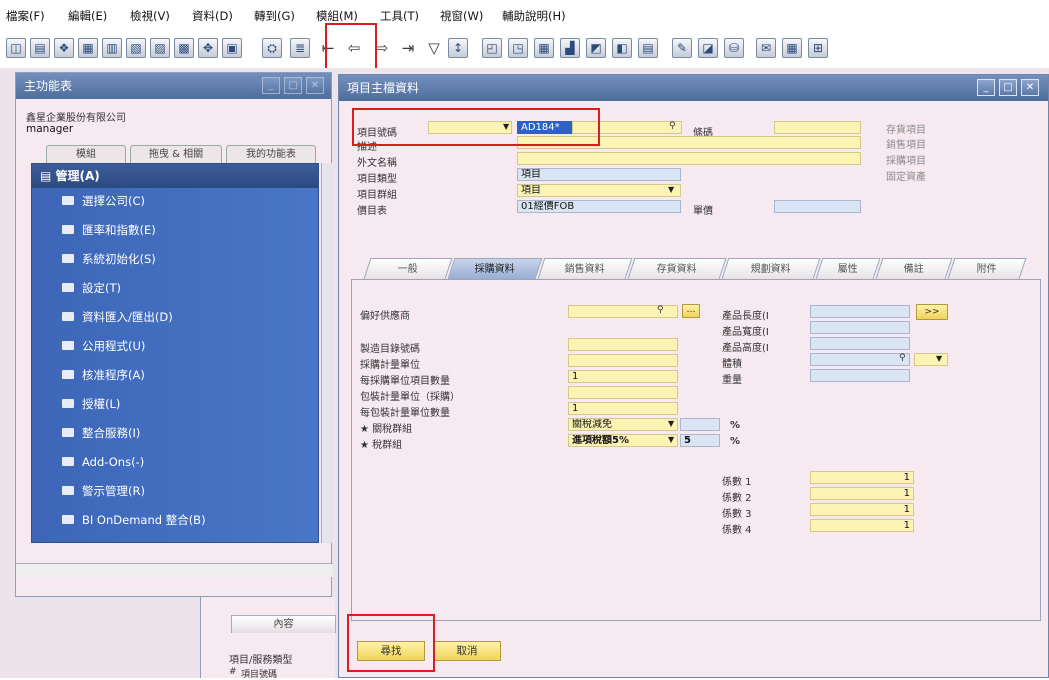 The image size is (1049, 680). What do you see at coordinates (117, 317) in the screenshot?
I see `menu-item-data-import-export: 資料匯入/匯出(D)` at bounding box center [117, 317].